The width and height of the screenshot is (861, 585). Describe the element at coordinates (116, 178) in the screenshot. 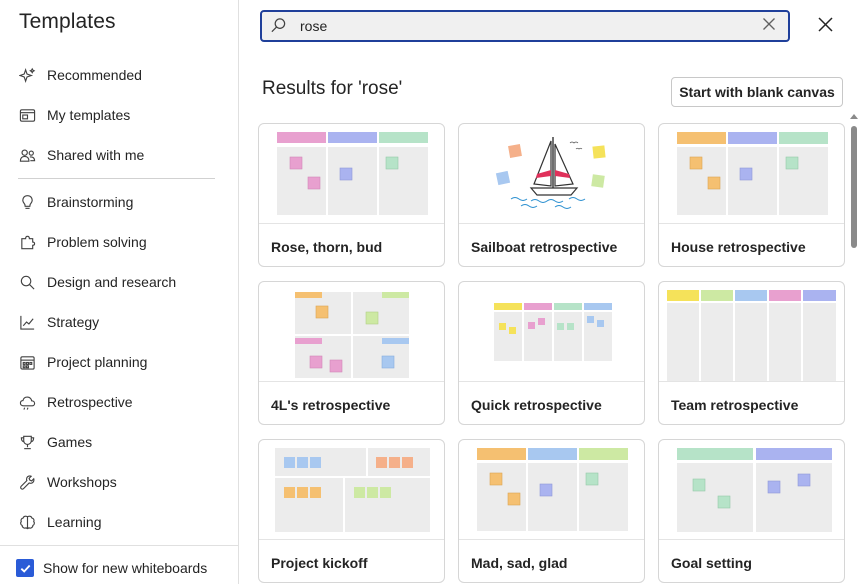

I see `sidebar-divider` at that location.